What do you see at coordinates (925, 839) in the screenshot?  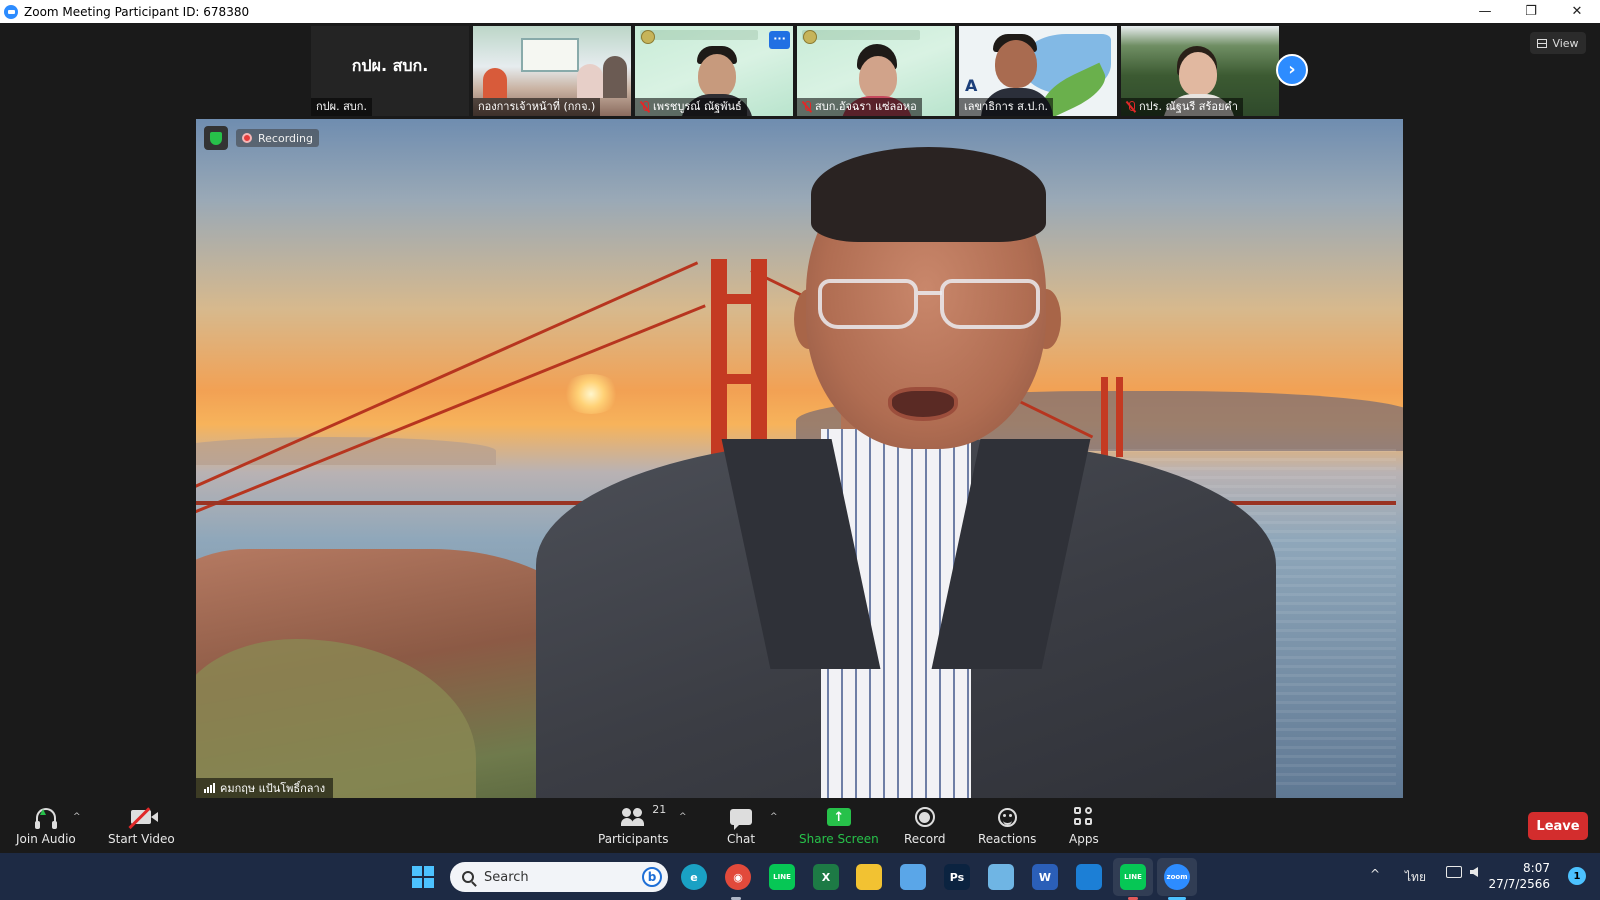 I see `record-label: Record` at bounding box center [925, 839].